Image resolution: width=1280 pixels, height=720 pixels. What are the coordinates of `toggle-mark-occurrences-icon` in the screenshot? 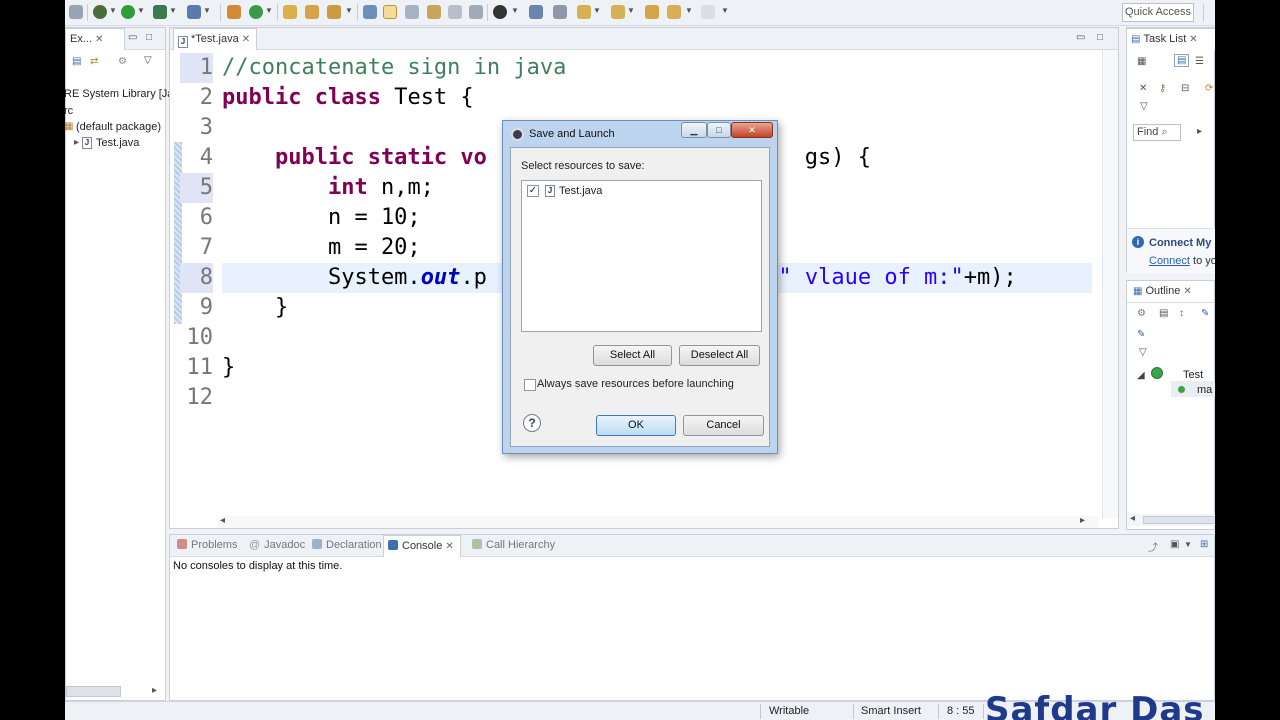 It's located at (390, 12).